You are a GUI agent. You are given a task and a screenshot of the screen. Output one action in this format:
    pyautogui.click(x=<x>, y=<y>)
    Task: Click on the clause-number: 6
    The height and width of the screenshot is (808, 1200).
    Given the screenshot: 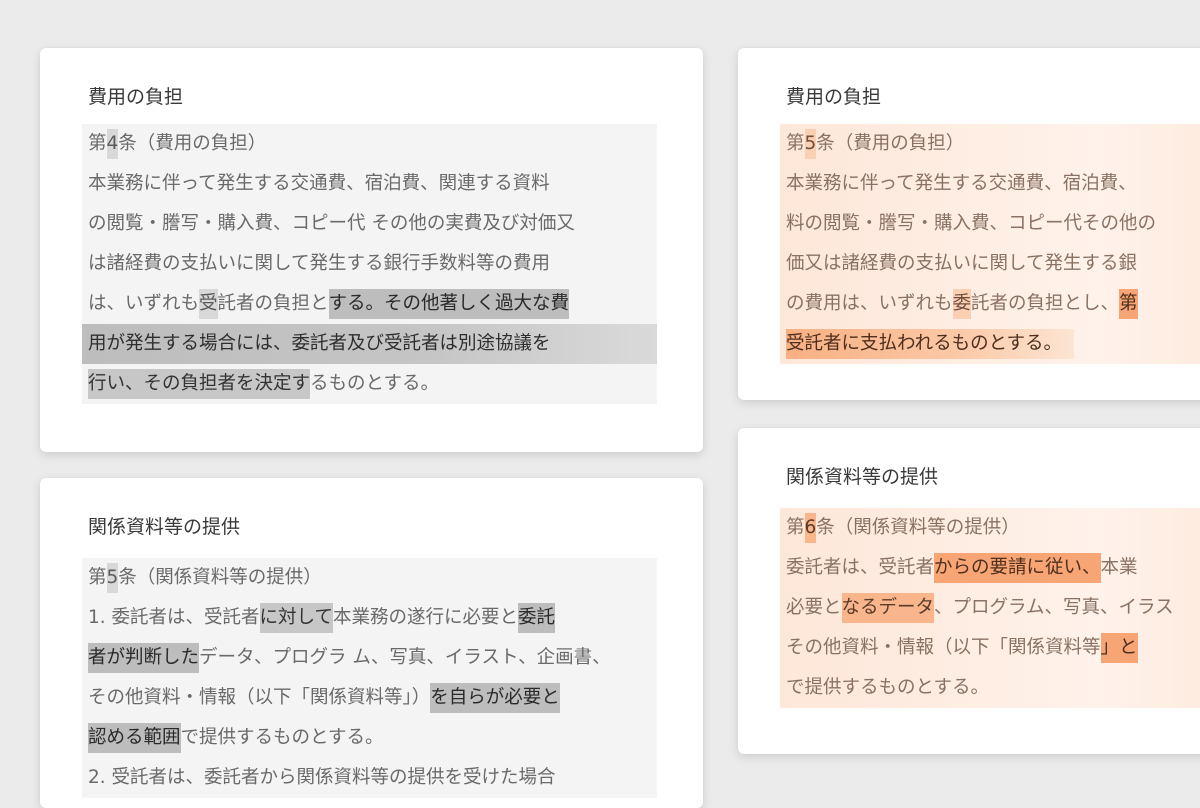 What is the action you would take?
    pyautogui.click(x=810, y=528)
    